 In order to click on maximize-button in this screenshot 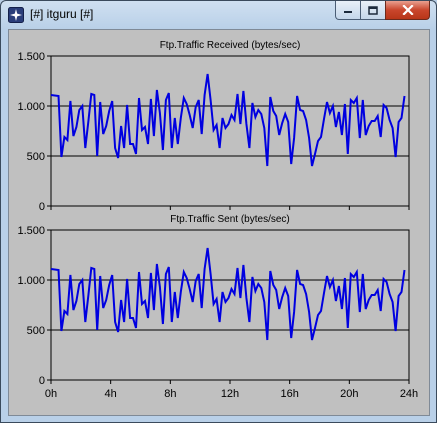, I will do `click(373, 10)`.